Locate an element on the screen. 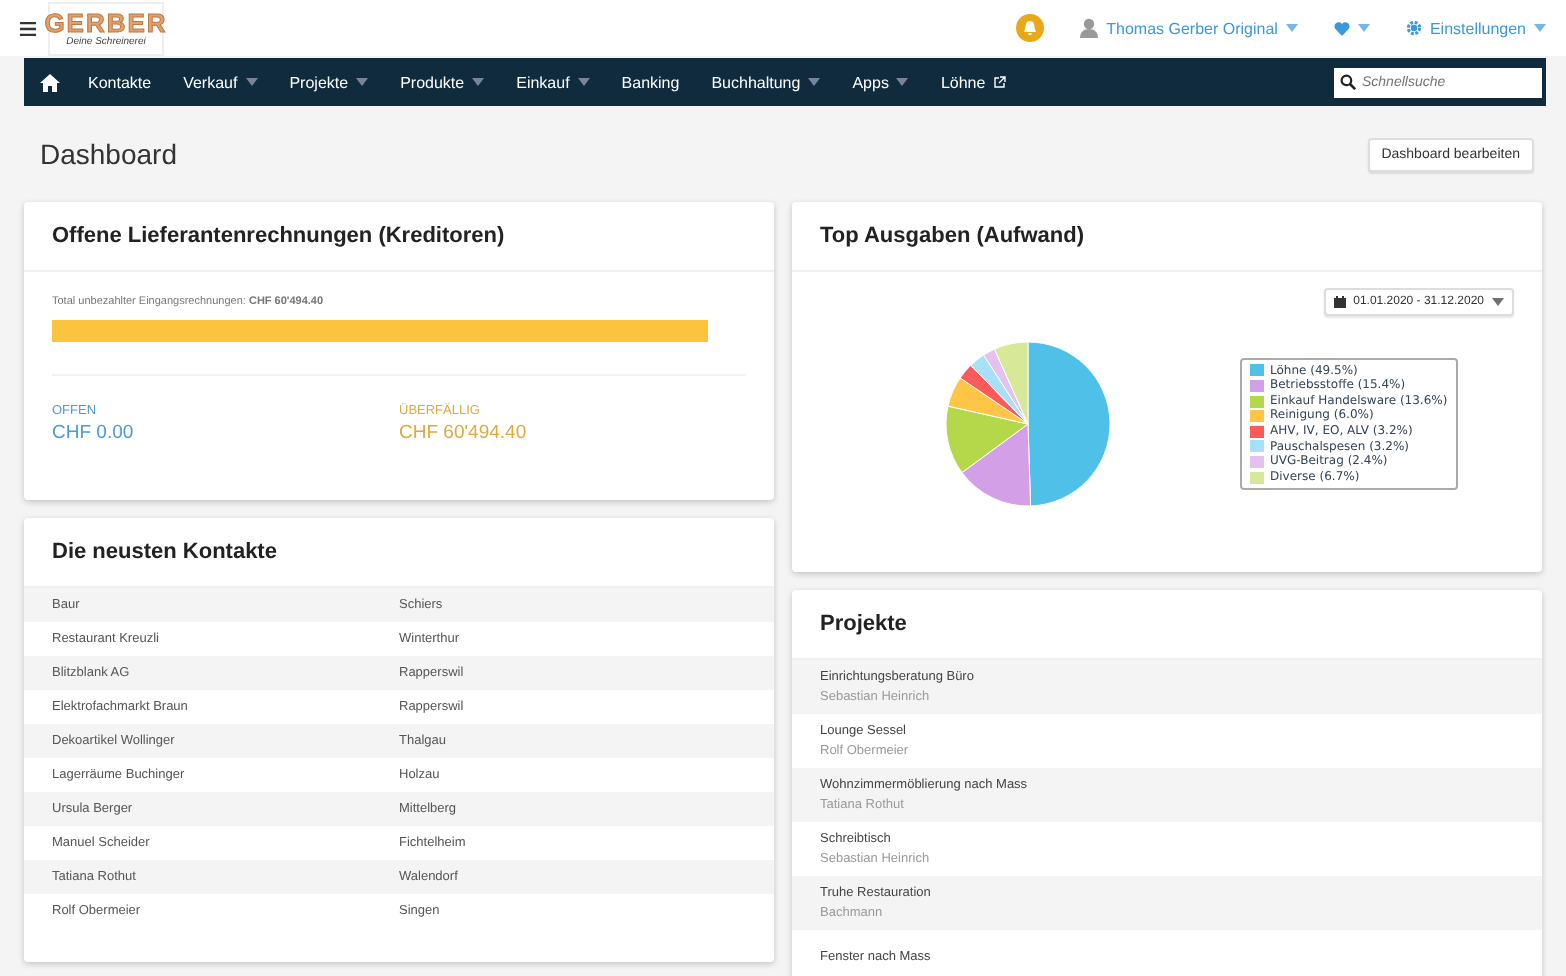 The image size is (1566, 976). user-icon is located at coordinates (1089, 28).